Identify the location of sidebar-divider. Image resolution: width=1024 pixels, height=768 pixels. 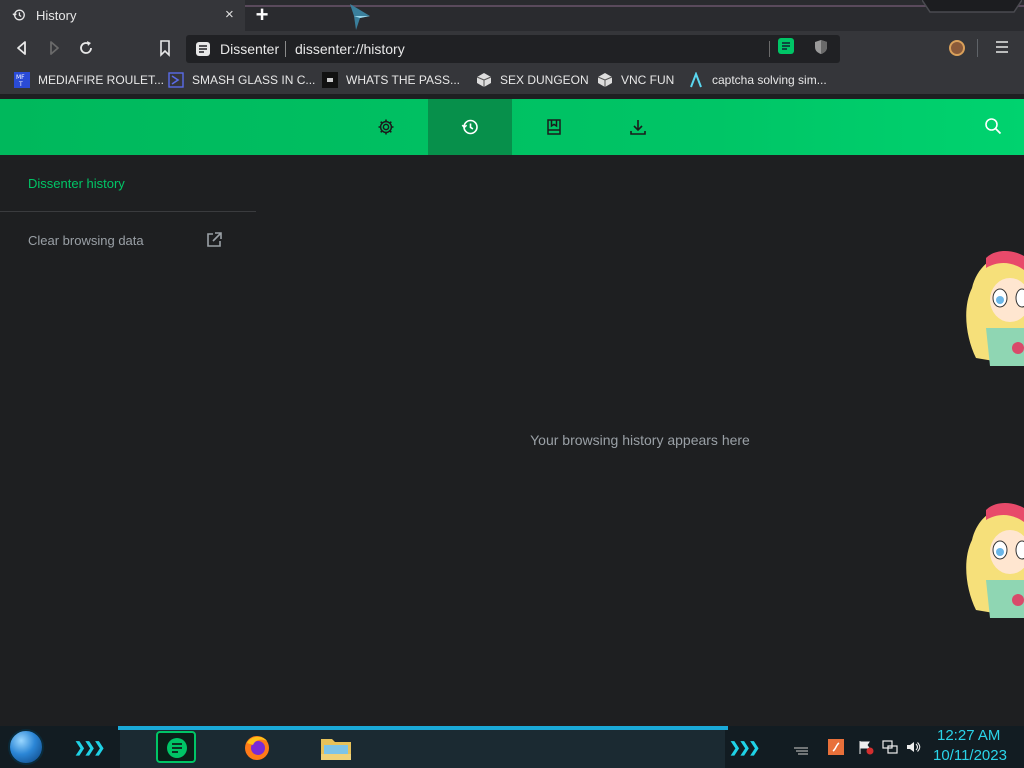
(128, 211).